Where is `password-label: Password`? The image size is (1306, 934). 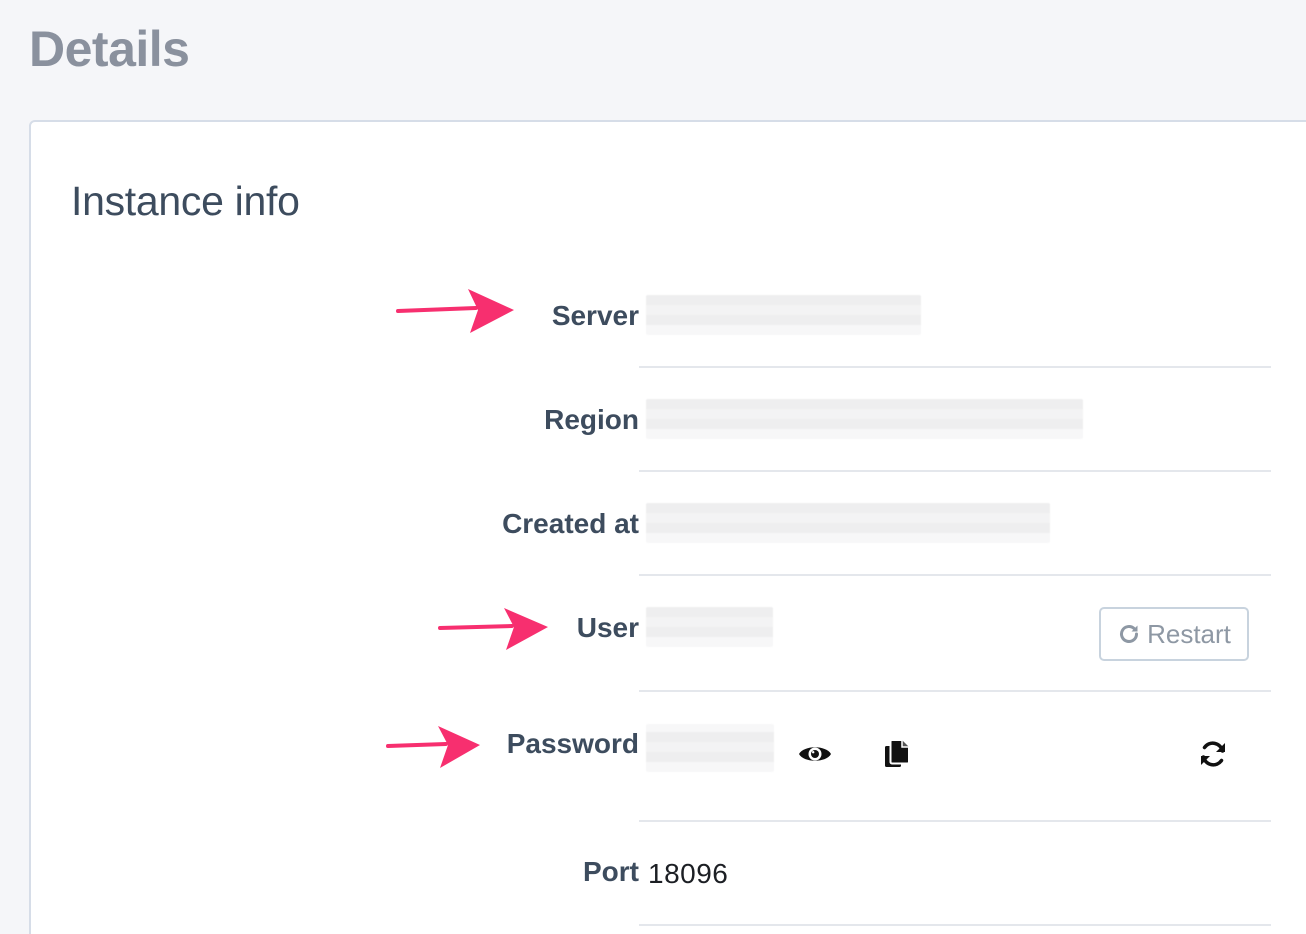
password-label: Password is located at coordinates (572, 743).